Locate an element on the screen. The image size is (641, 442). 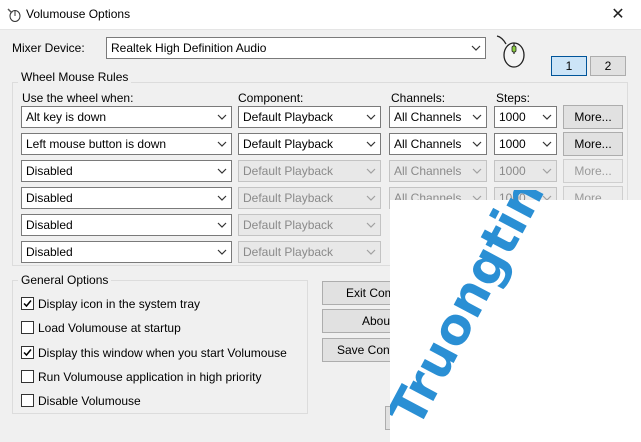
rule-6-component-select: Default Playback is located at coordinates (309, 252).